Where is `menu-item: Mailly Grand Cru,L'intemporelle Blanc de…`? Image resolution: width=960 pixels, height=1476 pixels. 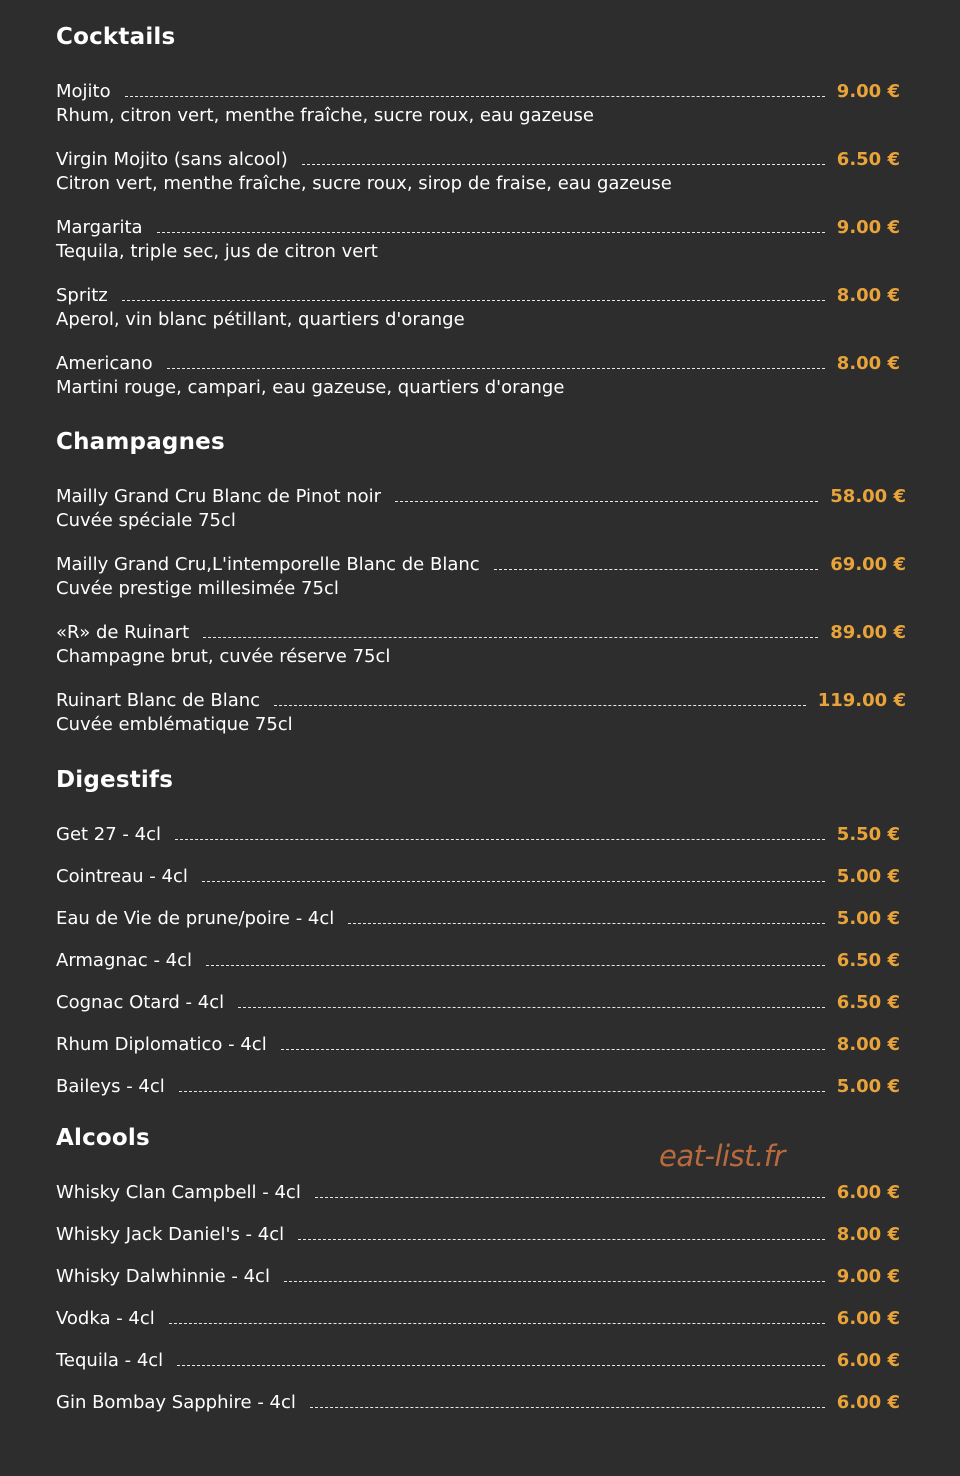
menu-item: Mailly Grand Cru,L'intemporelle Blanc de… is located at coordinates (481, 576).